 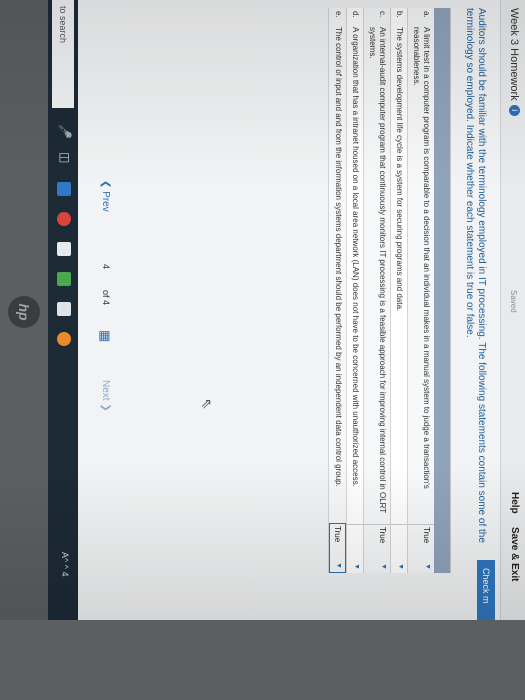 I want to click on question-pager: ❮ Prev 4 of 4 ▦ Next ❯, so click(x=103, y=310).